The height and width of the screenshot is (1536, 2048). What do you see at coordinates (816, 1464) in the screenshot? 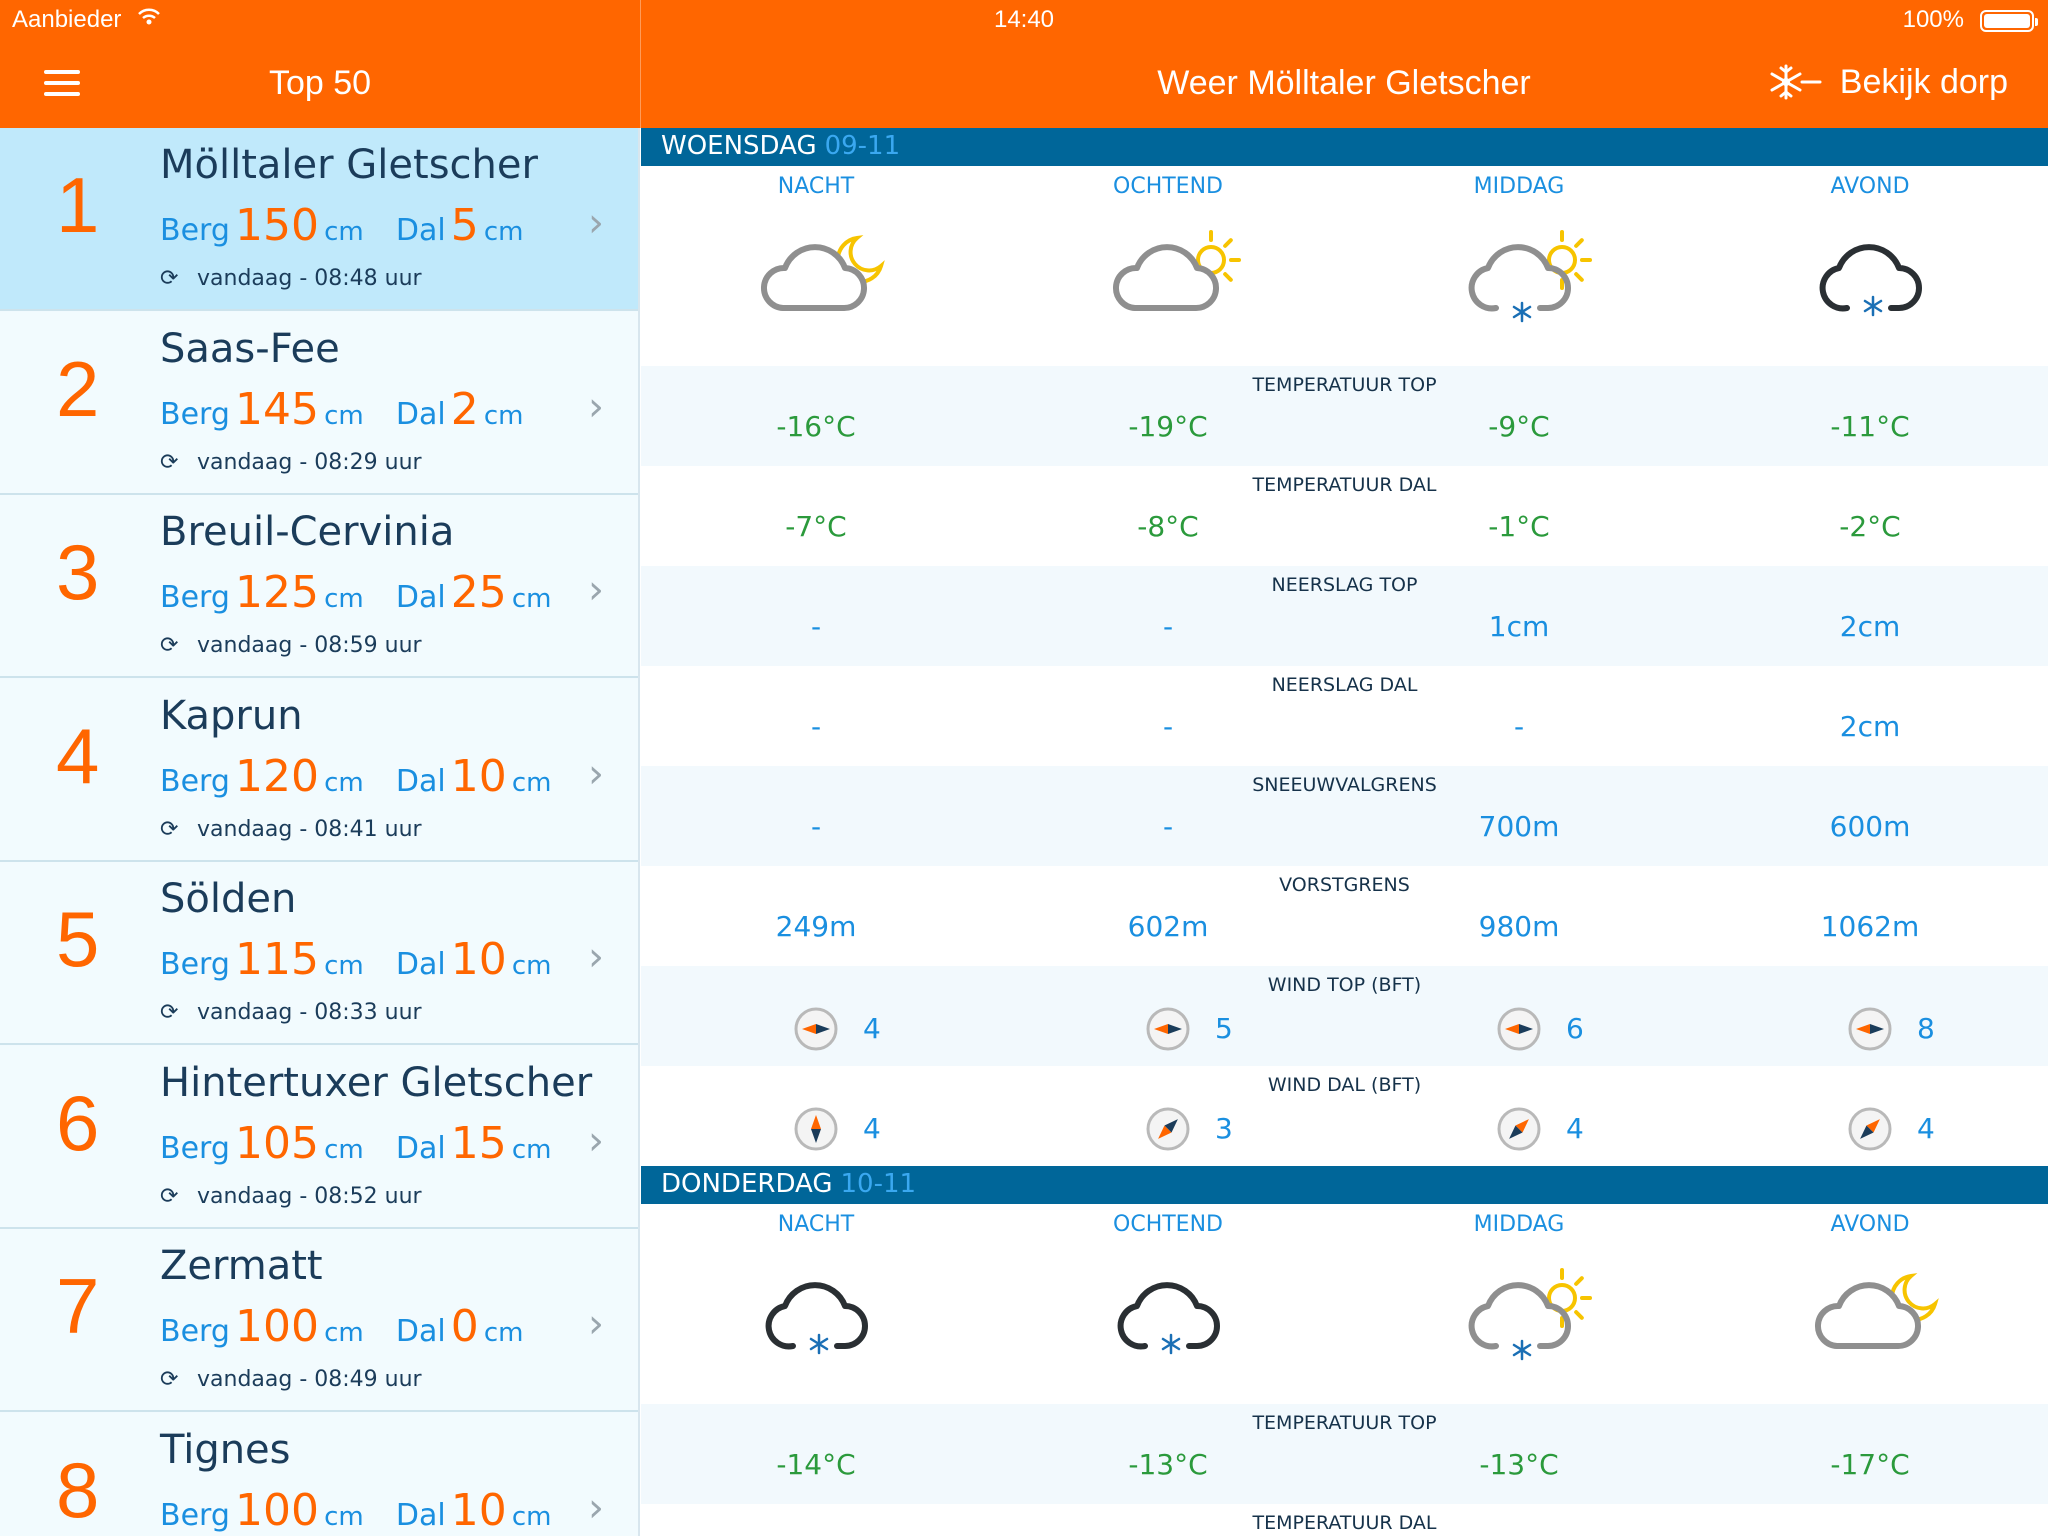
I see `forecast-value: -14°C` at bounding box center [816, 1464].